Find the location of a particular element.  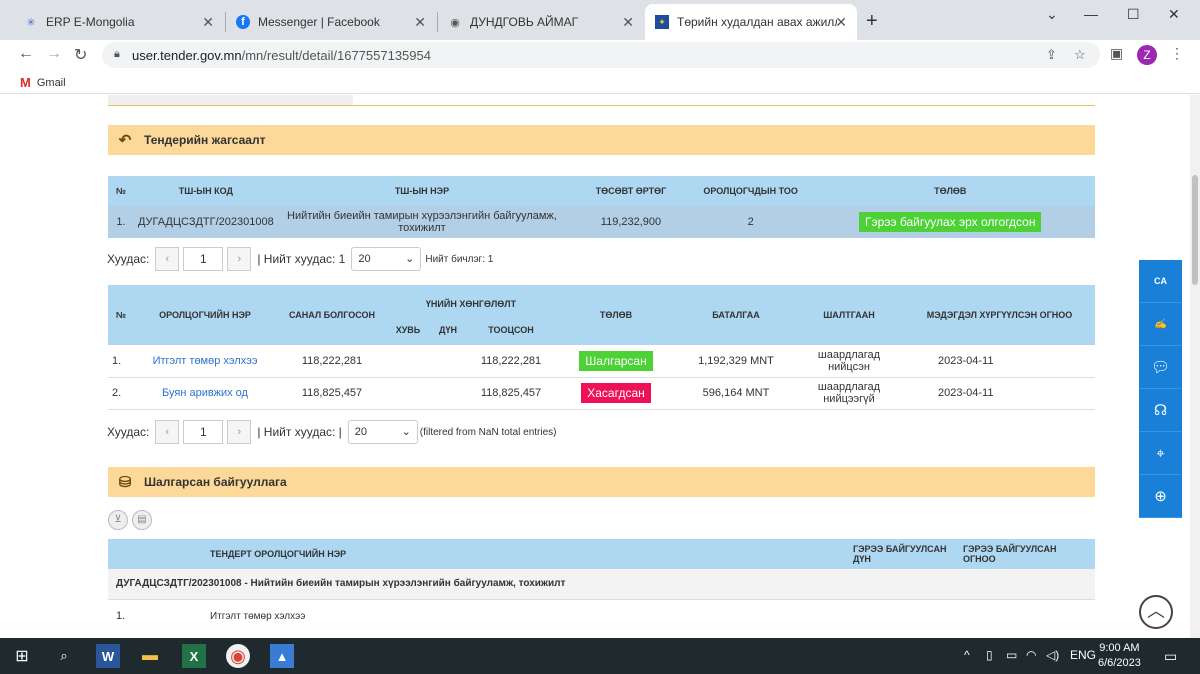

globe-icon: ⊕ is located at coordinates (1160, 496).